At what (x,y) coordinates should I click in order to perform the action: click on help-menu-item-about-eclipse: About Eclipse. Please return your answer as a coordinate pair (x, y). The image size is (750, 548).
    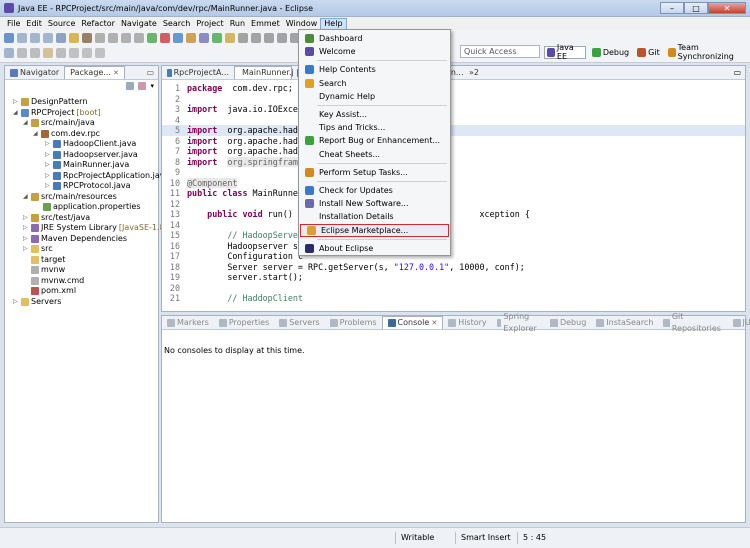
    Looking at the image, I should click on (374, 248).